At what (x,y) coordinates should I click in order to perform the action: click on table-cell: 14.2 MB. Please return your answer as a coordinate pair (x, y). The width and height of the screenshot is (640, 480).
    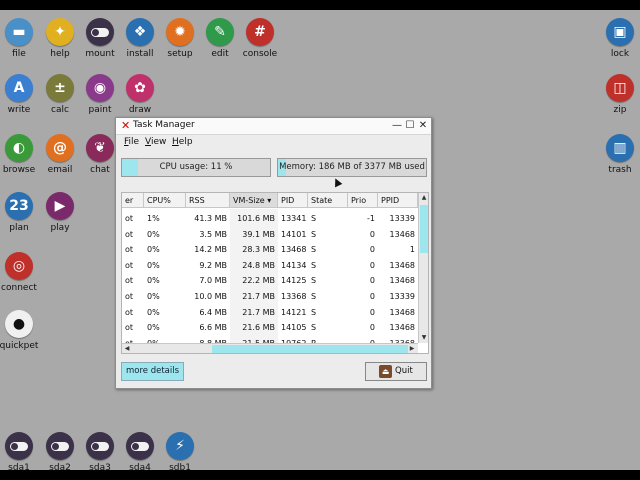
    Looking at the image, I should click on (210, 250).